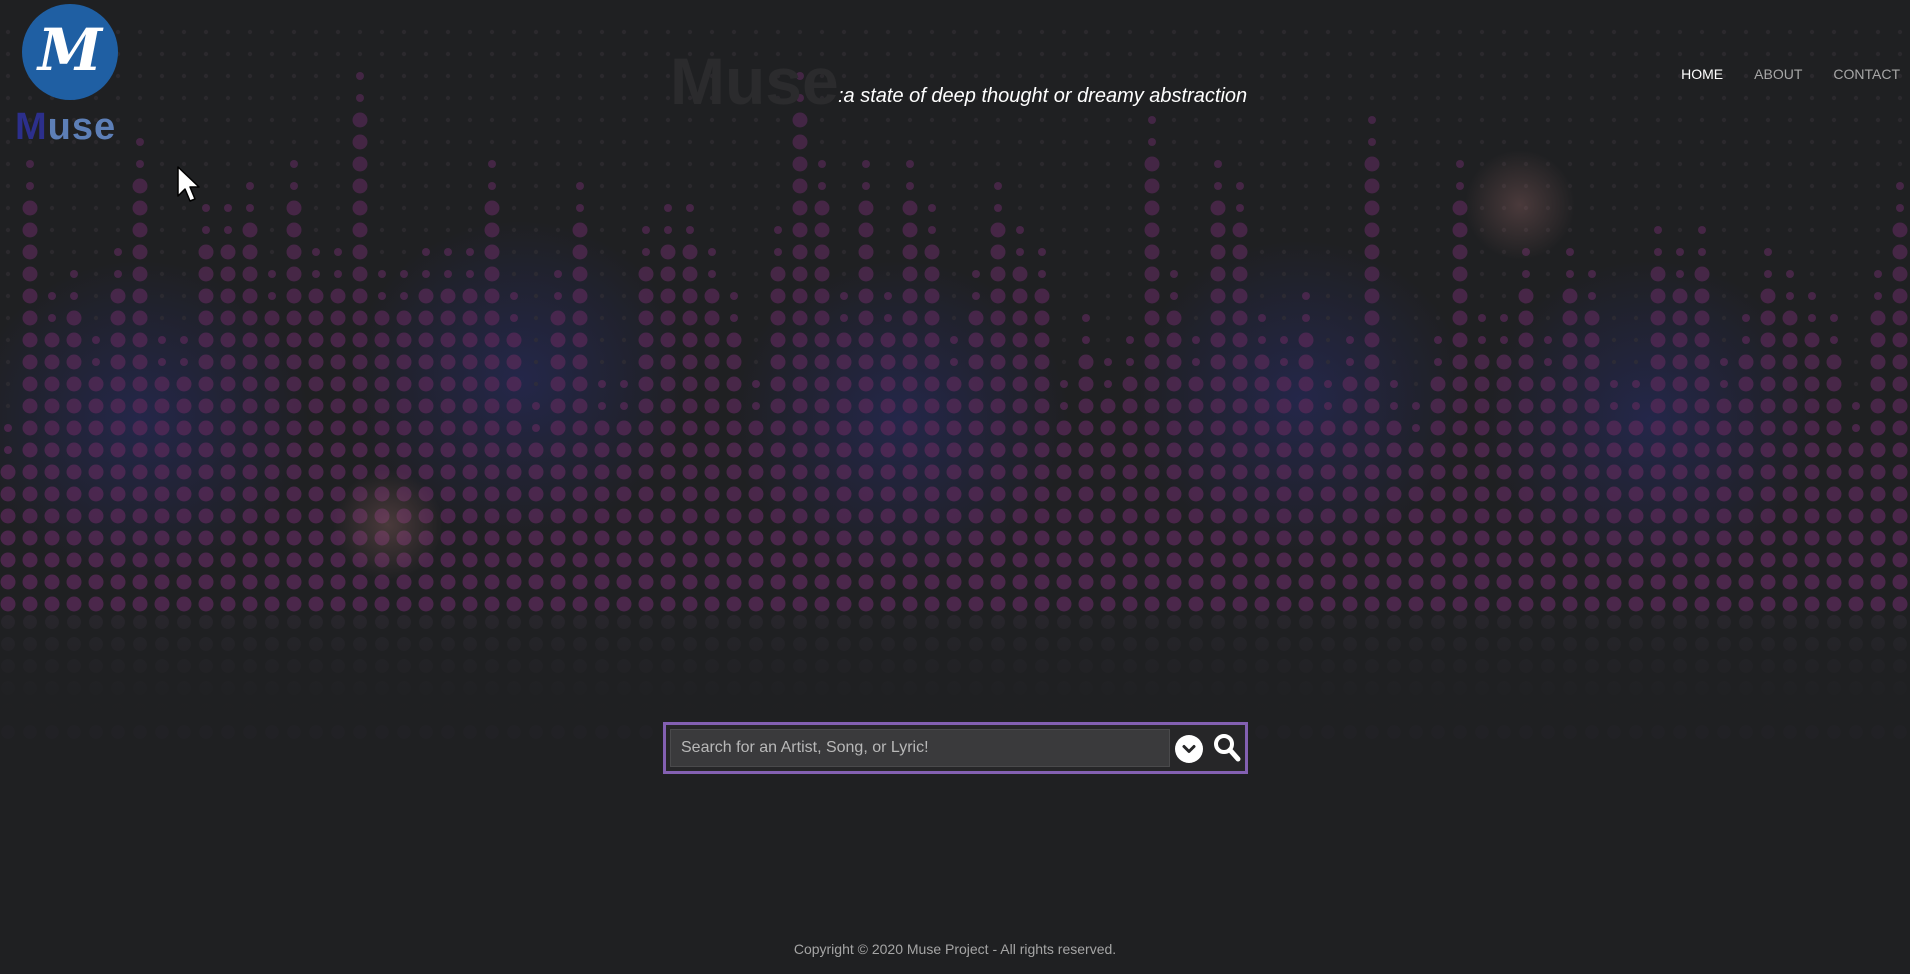 This screenshot has width=1910, height=974. I want to click on search-icon, so click(1227, 748).